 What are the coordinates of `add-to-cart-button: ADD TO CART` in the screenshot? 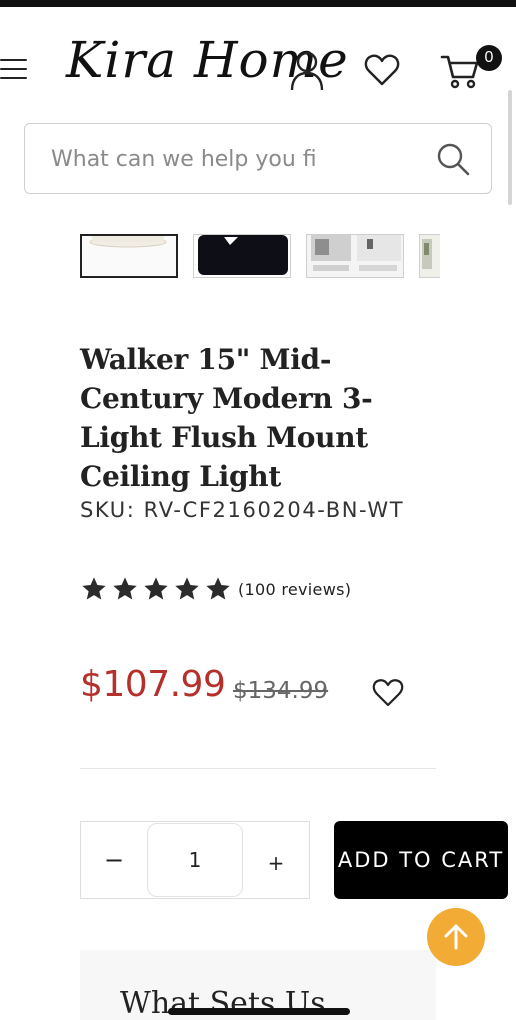 It's located at (421, 860).